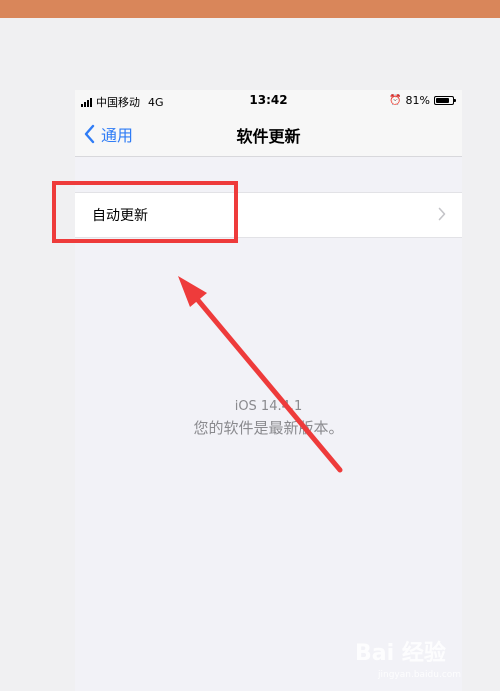 The image size is (500, 691). I want to click on annotation-arrow-icon, so click(260, 374).